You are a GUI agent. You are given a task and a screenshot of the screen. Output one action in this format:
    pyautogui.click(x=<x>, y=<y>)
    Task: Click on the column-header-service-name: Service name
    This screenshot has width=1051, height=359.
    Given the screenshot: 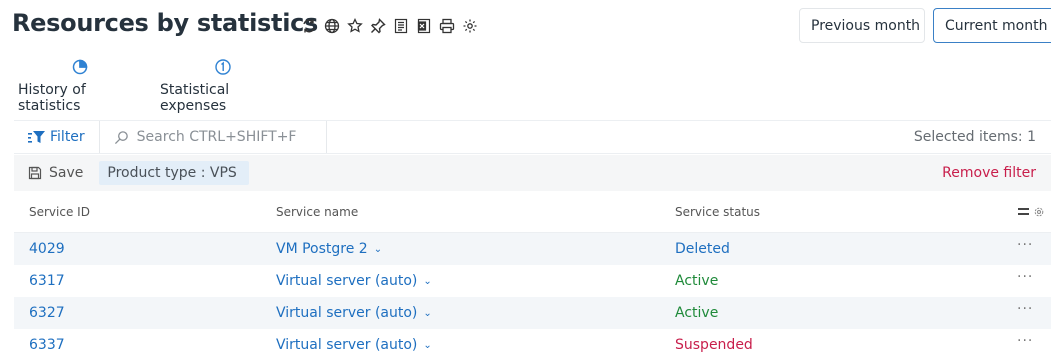 What is the action you would take?
    pyautogui.click(x=317, y=212)
    